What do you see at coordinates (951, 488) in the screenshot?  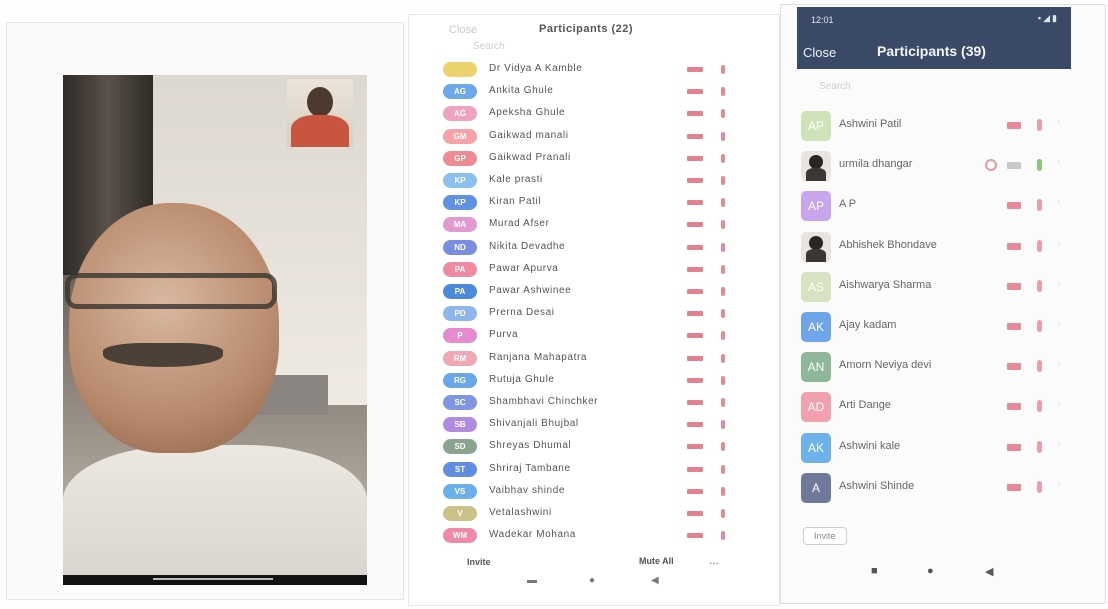 I see `participant-row: A Ashwini Shinde ›` at bounding box center [951, 488].